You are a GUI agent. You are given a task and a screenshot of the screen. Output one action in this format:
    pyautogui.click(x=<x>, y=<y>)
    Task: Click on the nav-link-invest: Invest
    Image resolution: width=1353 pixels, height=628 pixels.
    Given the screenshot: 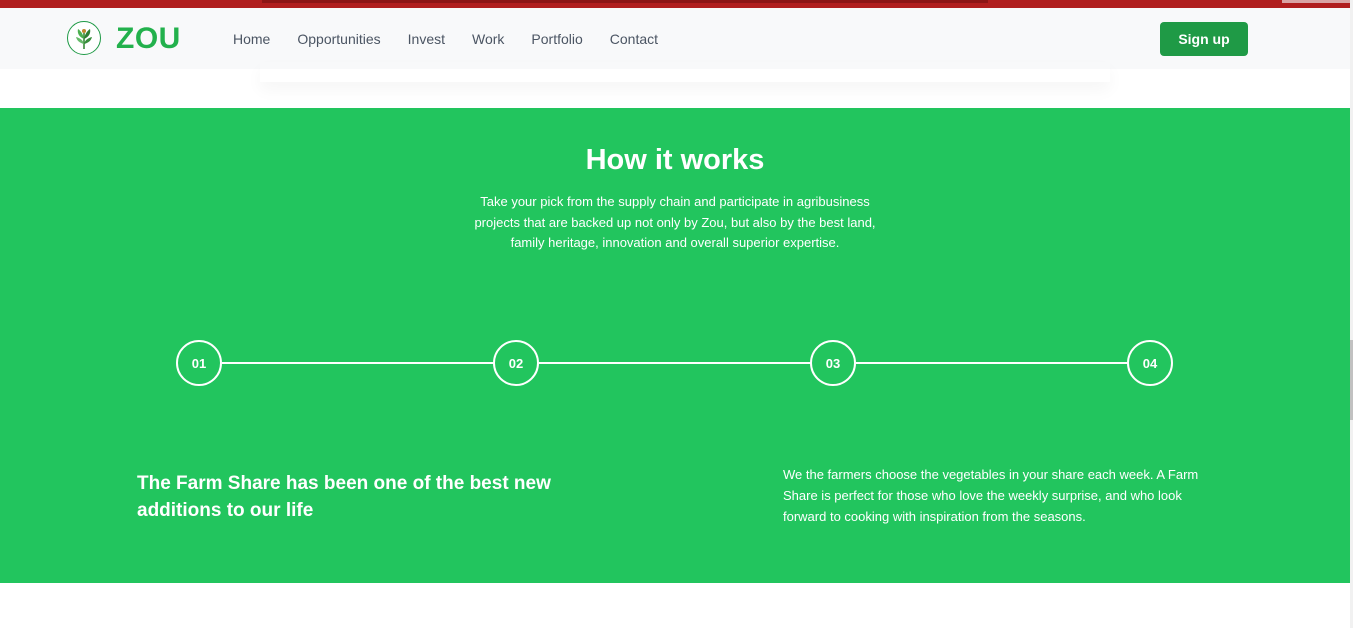 What is the action you would take?
    pyautogui.click(x=426, y=39)
    